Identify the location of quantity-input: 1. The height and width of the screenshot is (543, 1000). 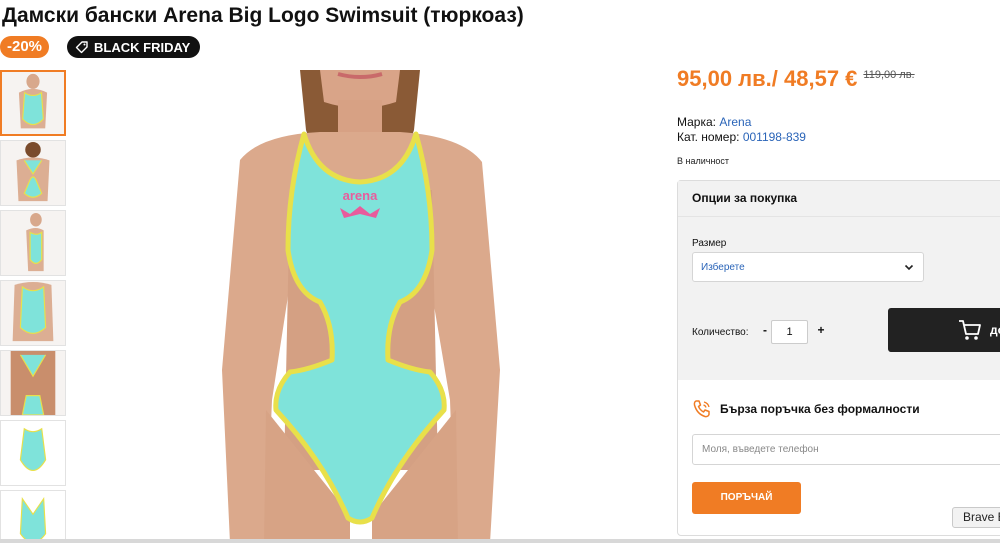
(789, 332).